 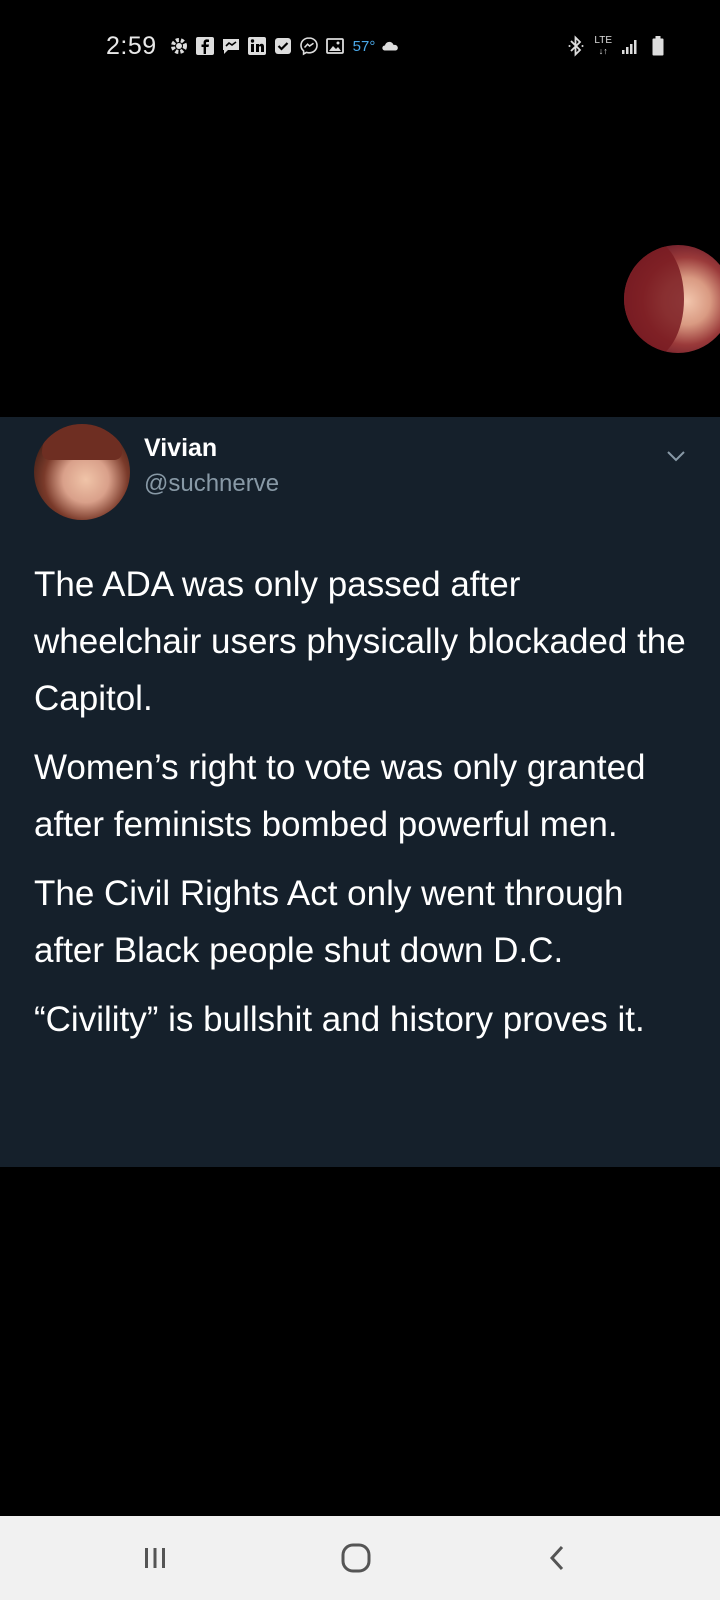 I want to click on status-bar: 2:59 57° LTE ↓↑, so click(x=360, y=46).